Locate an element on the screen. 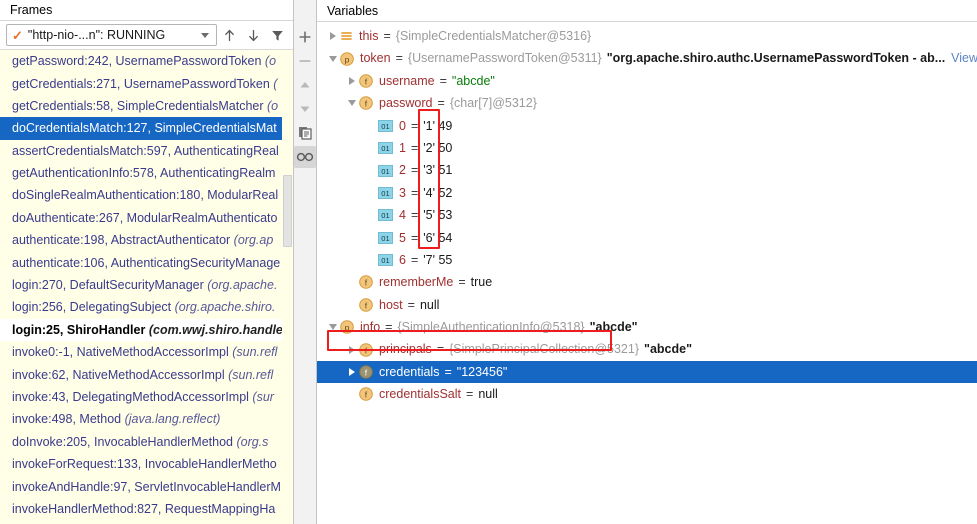  variable-type-label: {UsernamePasswordToken@5311} is located at coordinates (504, 58).